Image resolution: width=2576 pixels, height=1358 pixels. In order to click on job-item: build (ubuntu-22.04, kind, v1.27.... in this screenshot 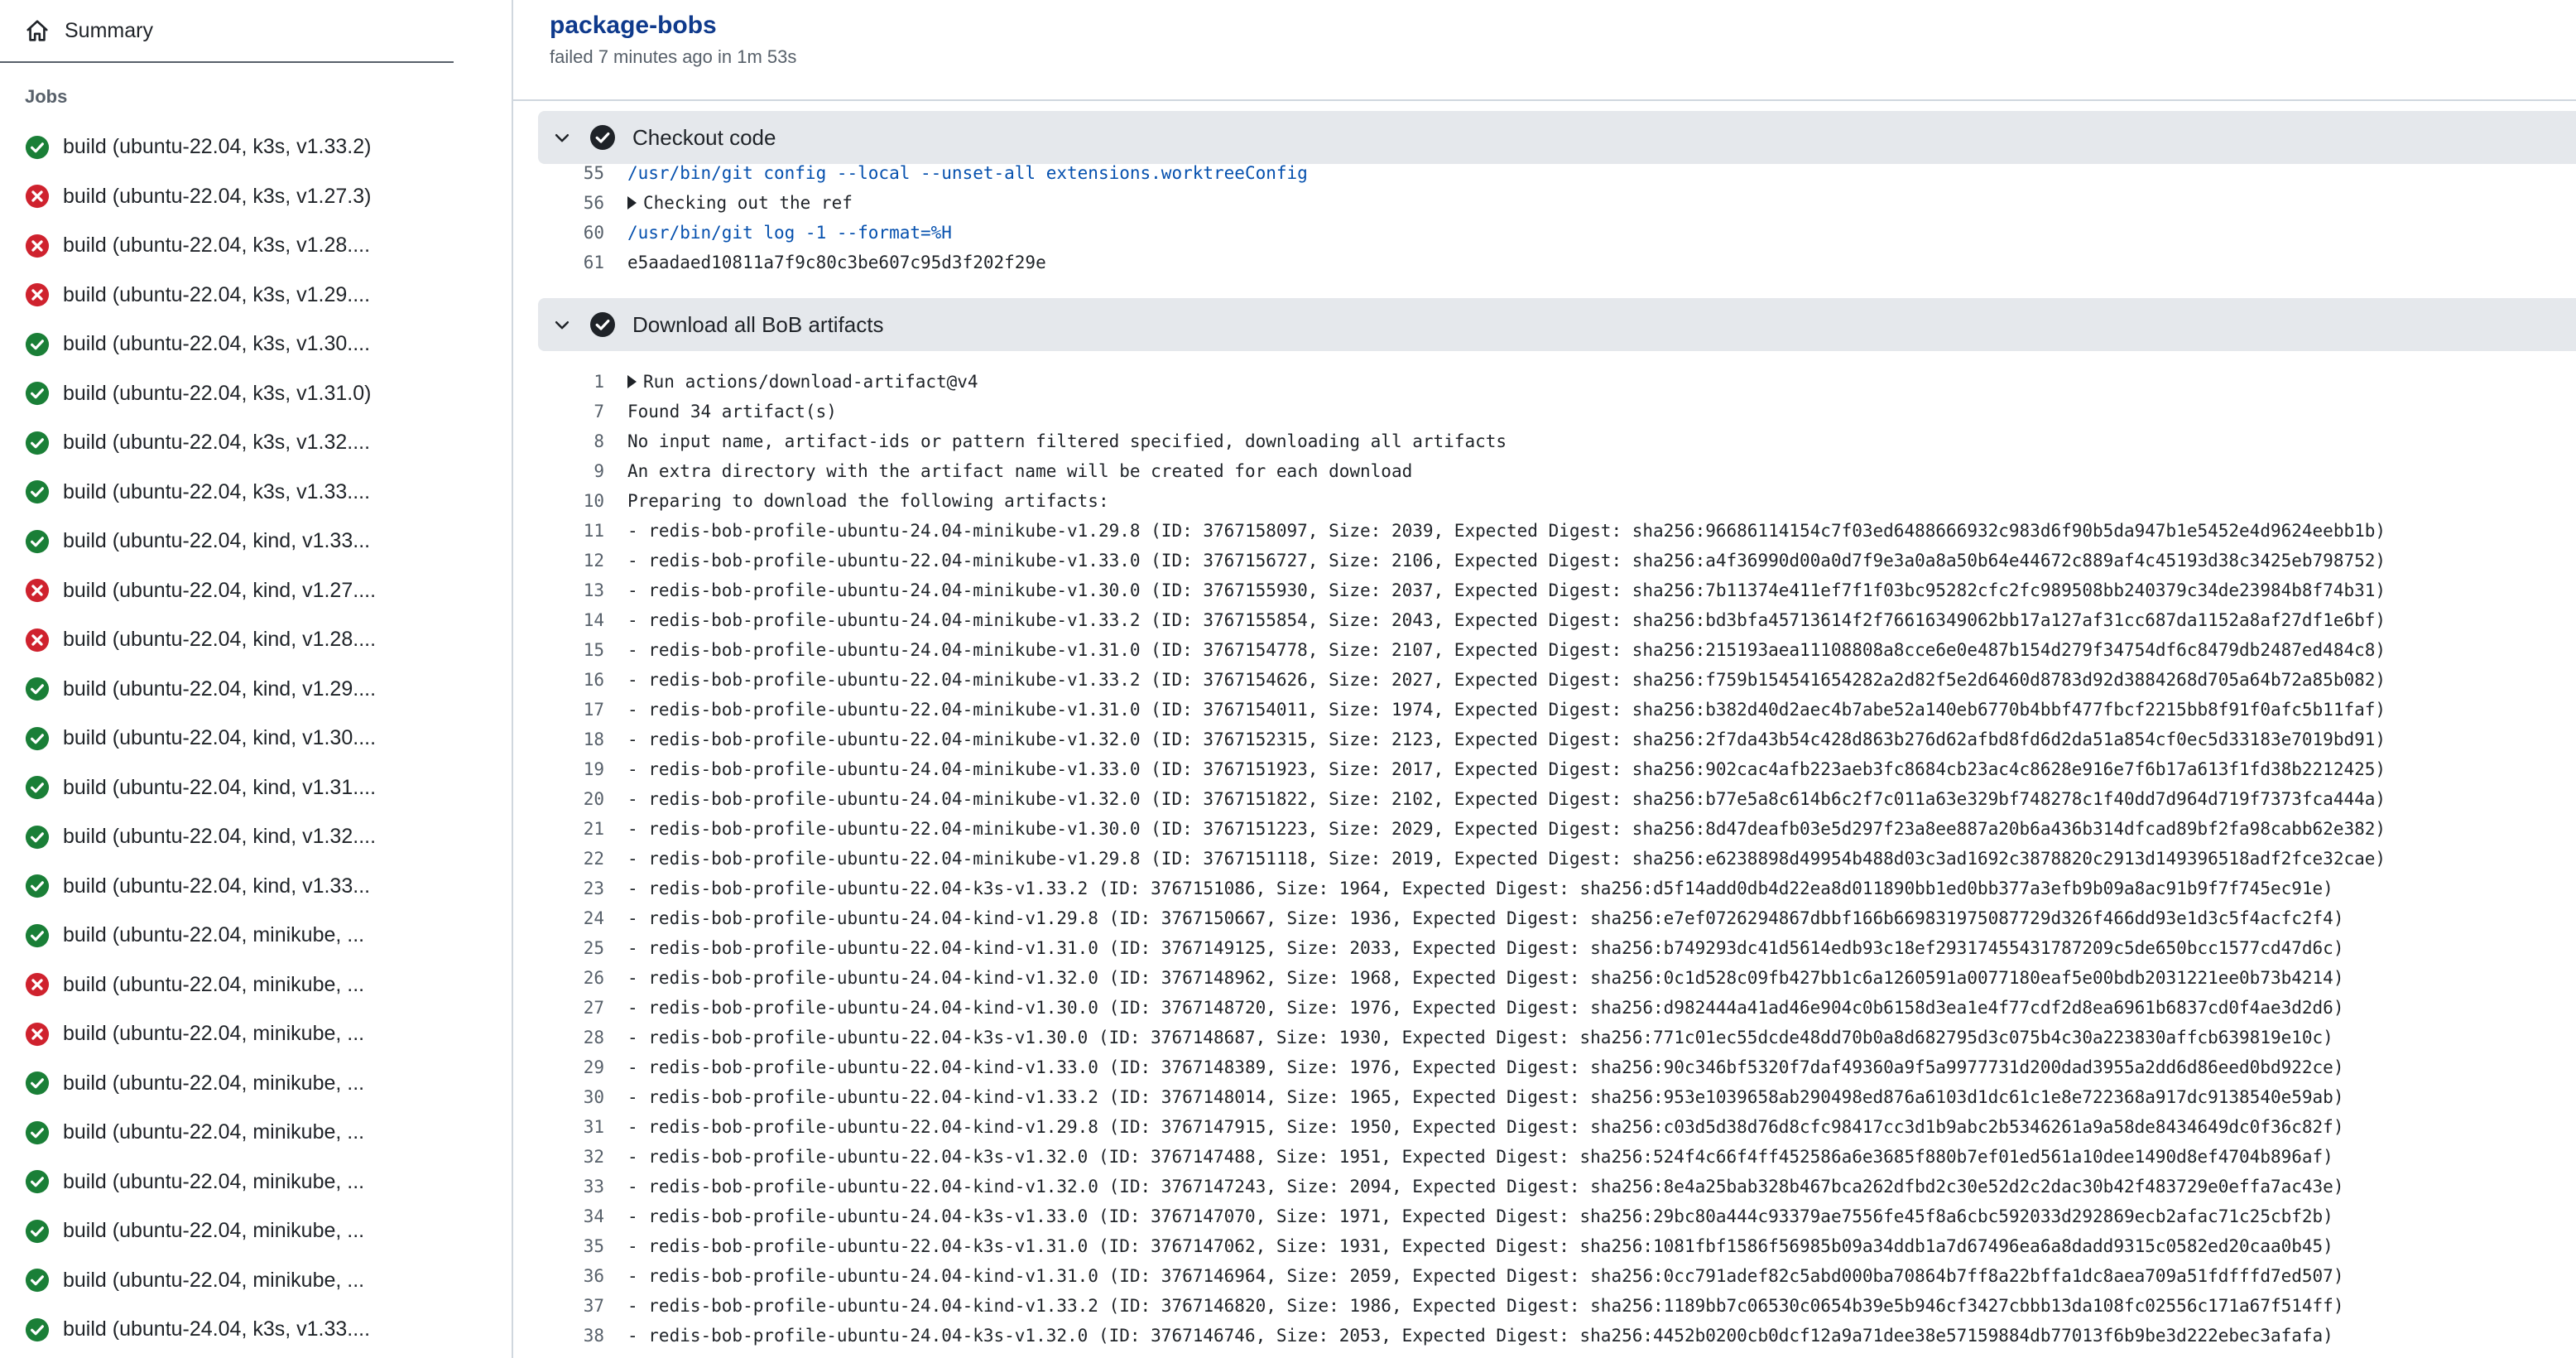, I will do `click(252, 591)`.